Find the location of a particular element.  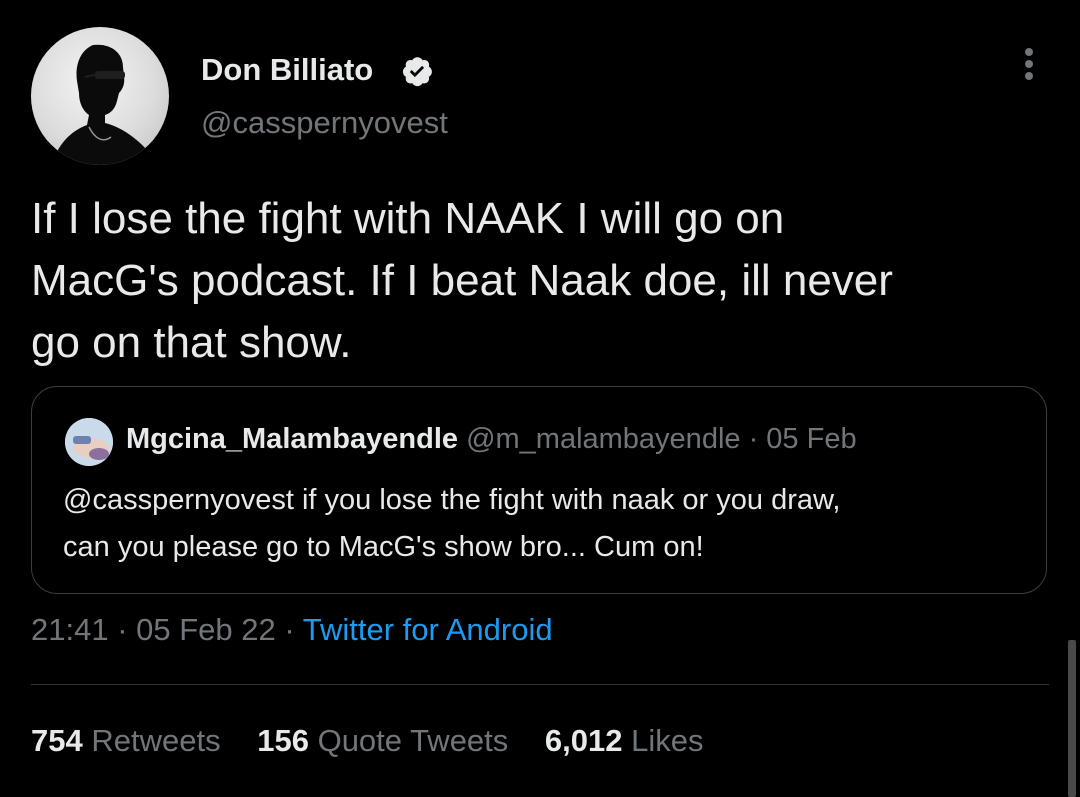

quoted-avatar-photo-icon is located at coordinates (89, 442).